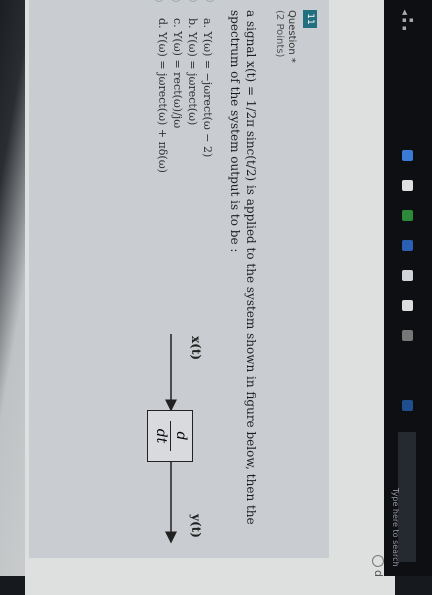 This screenshot has height=595, width=432. I want to click on option-c: c. Y(ω) = rect(ω)/jω, so click(177, 95).